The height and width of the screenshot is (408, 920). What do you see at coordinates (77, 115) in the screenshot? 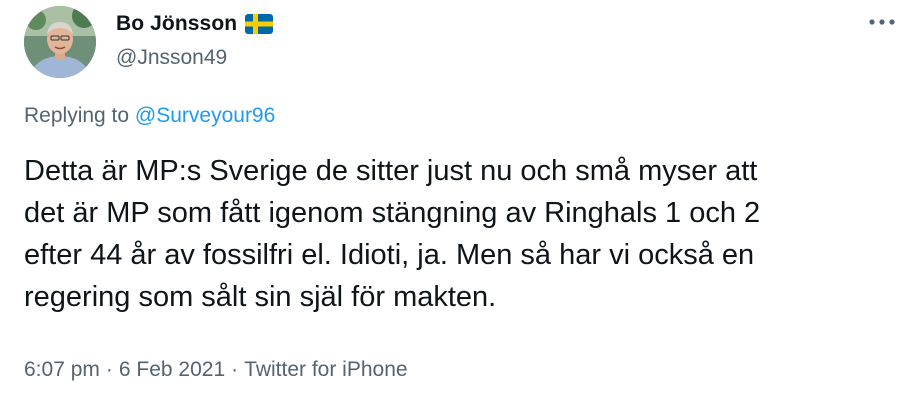
I see `reply-prefix: Replying to` at bounding box center [77, 115].